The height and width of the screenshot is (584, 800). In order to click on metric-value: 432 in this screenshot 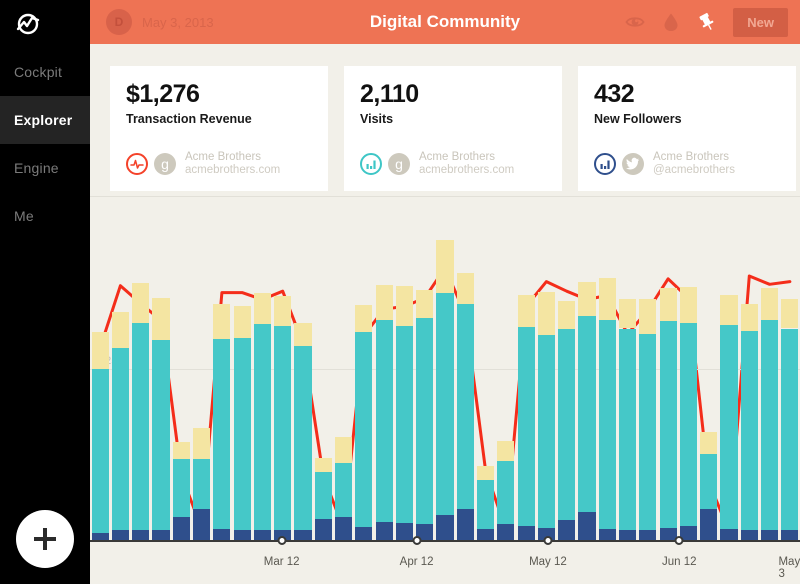, I will do `click(614, 94)`.